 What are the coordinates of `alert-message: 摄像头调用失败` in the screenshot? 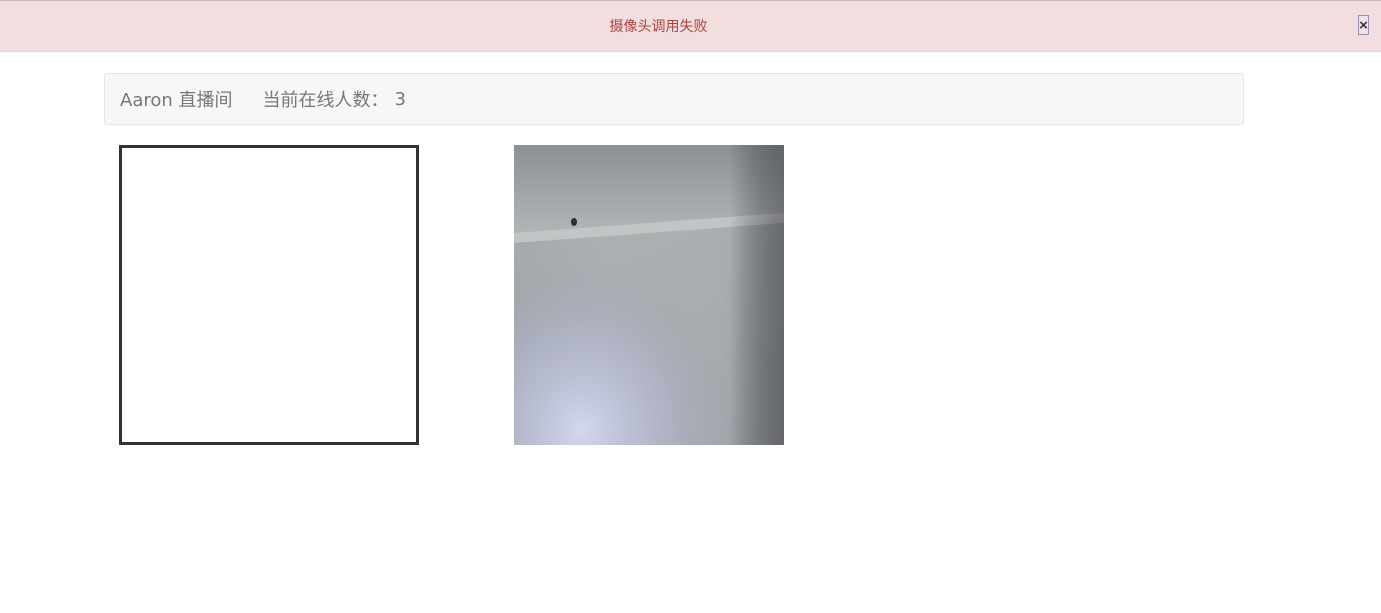 It's located at (658, 27).